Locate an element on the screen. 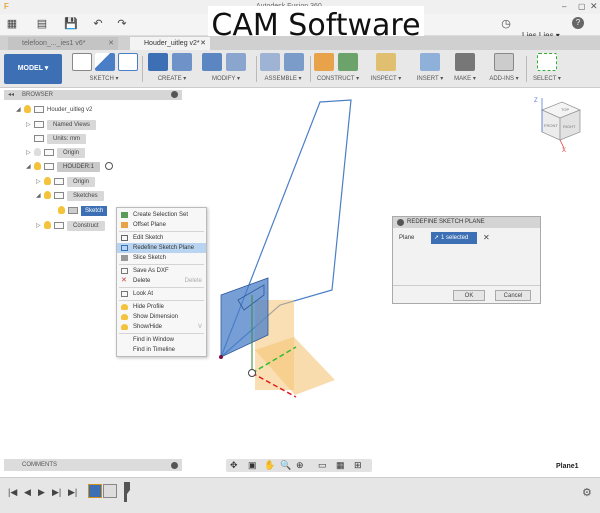  inspect-group: INSPECT ▾ is located at coordinates (386, 69).